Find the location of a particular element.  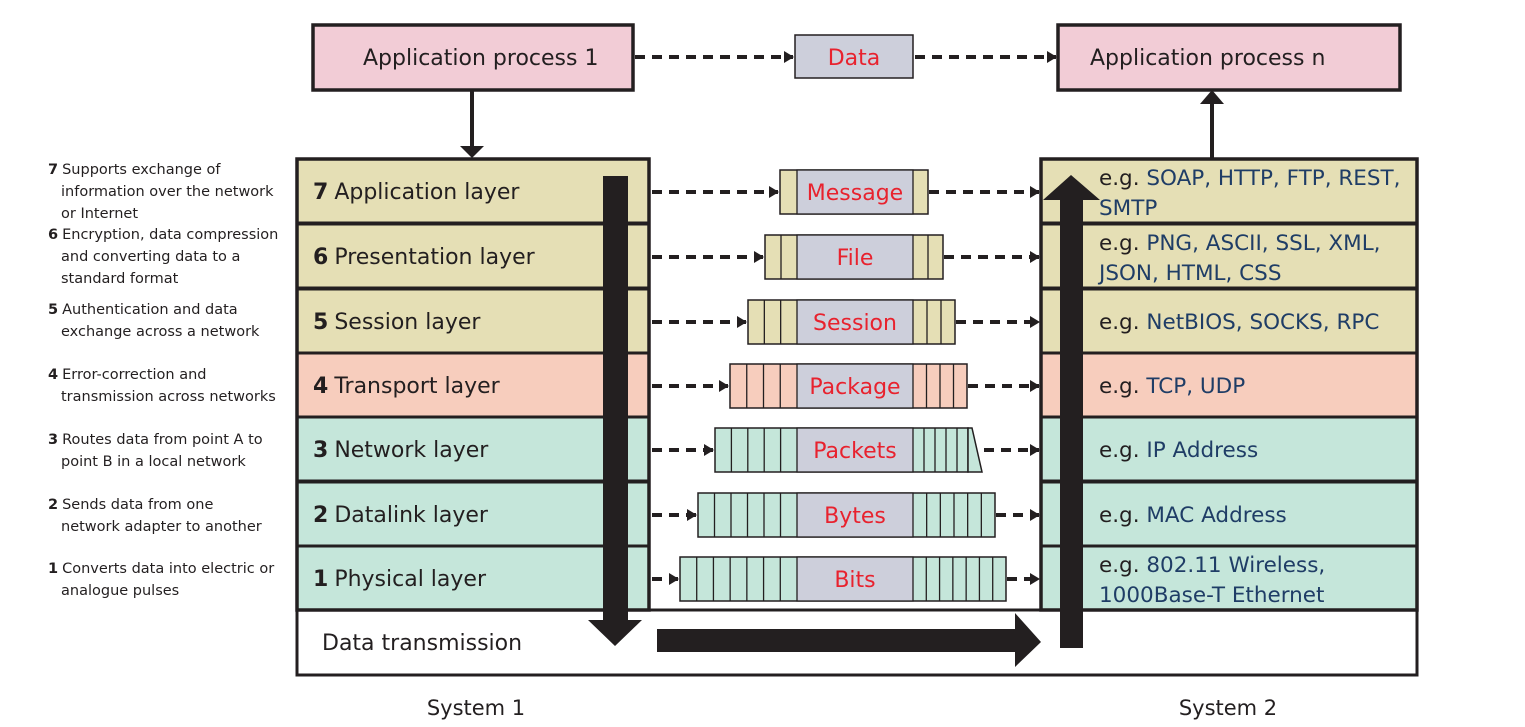

layer-name: 4 Transport layer is located at coordinates (407, 386).